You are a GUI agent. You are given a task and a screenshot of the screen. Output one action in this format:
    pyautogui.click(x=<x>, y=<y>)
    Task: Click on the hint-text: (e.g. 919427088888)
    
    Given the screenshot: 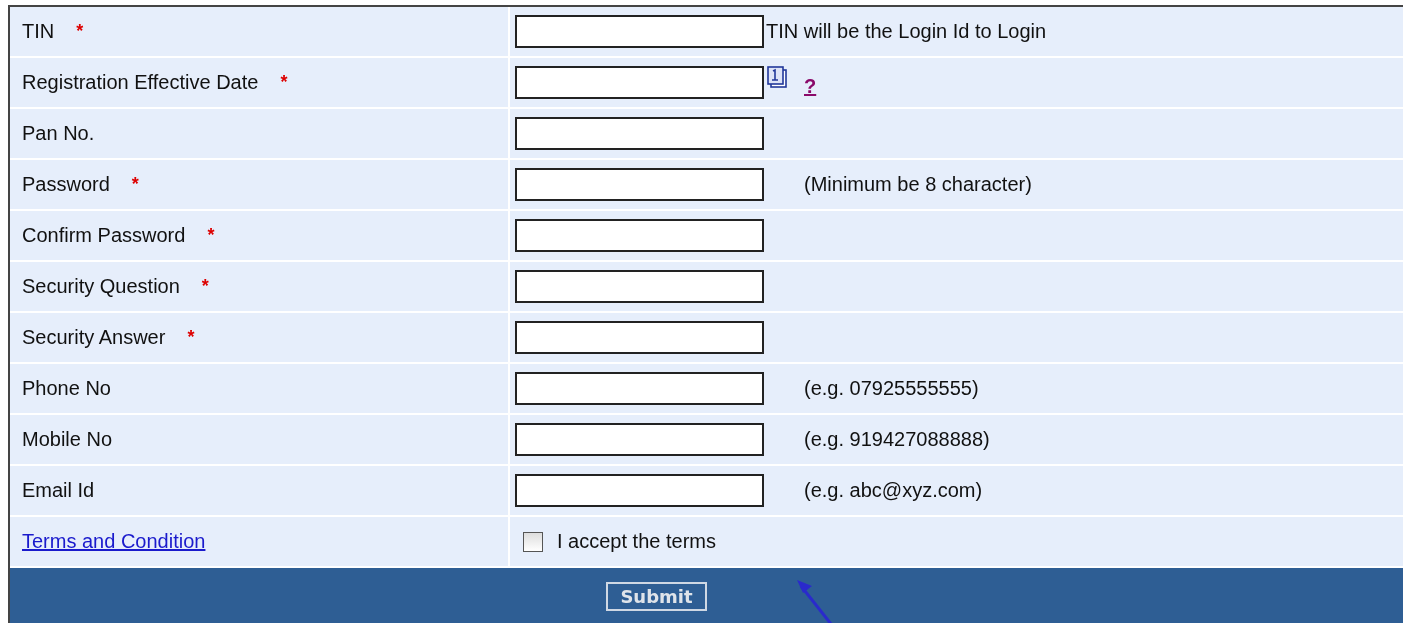 What is the action you would take?
    pyautogui.click(x=897, y=439)
    